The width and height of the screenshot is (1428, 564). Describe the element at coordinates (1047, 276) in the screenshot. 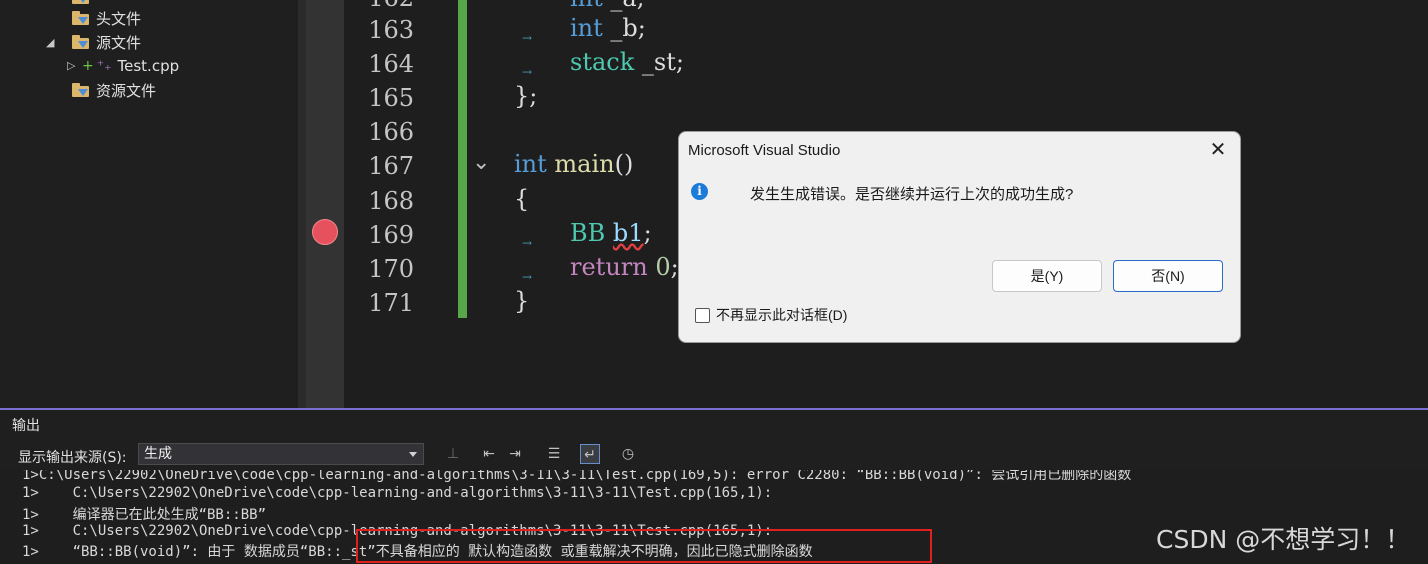

I see `yes-button: 是(Y)` at that location.